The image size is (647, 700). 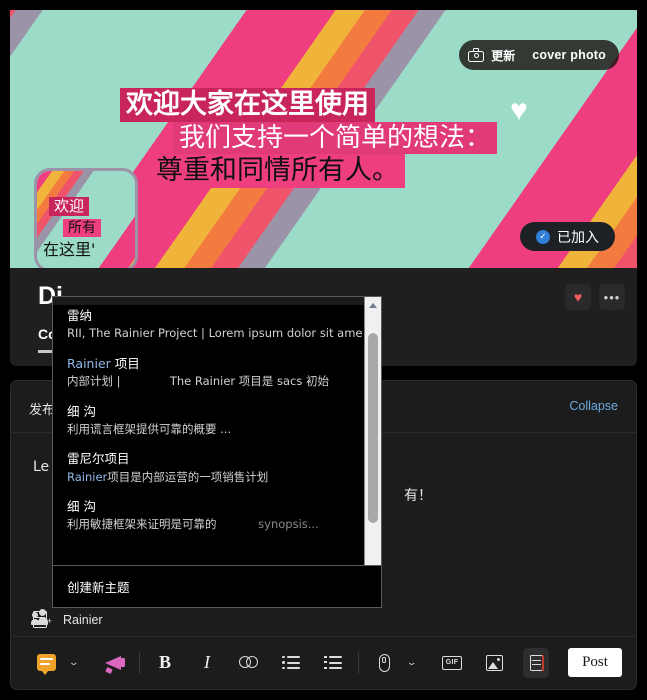 I want to click on numbered-list-icon, so click(x=333, y=662).